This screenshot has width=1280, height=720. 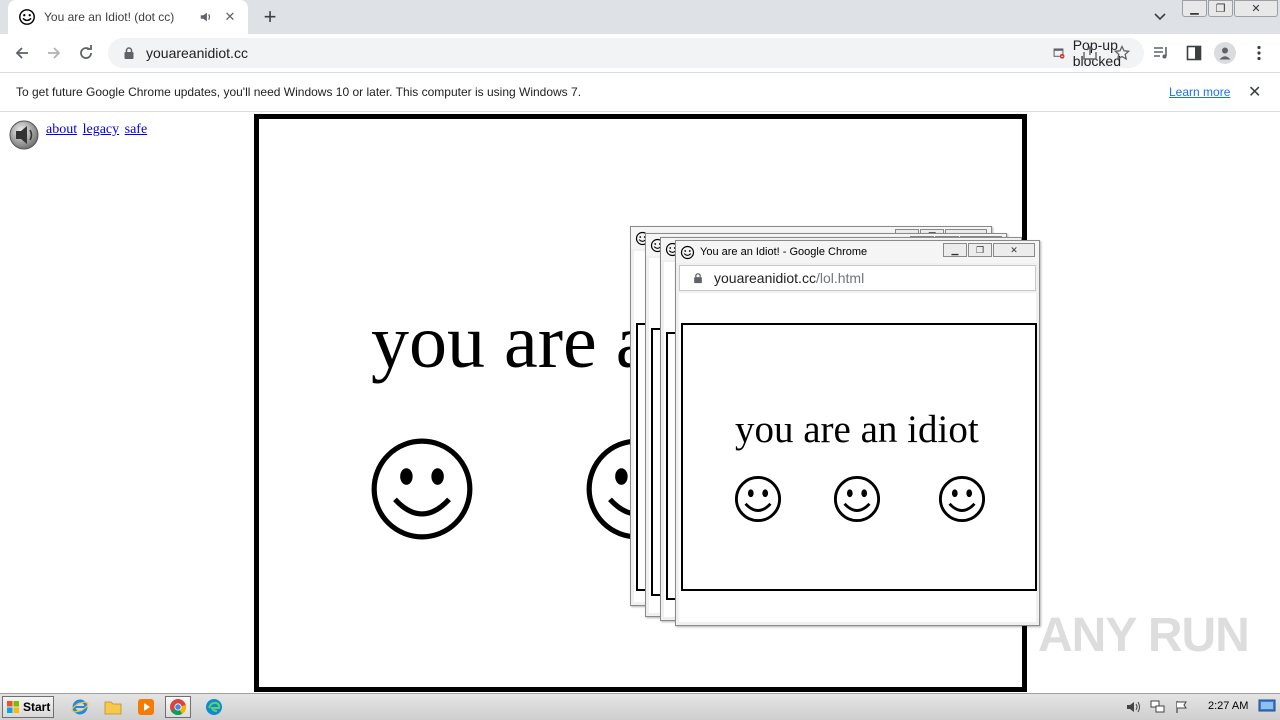 What do you see at coordinates (80, 707) in the screenshot?
I see `internet-explorer-icon` at bounding box center [80, 707].